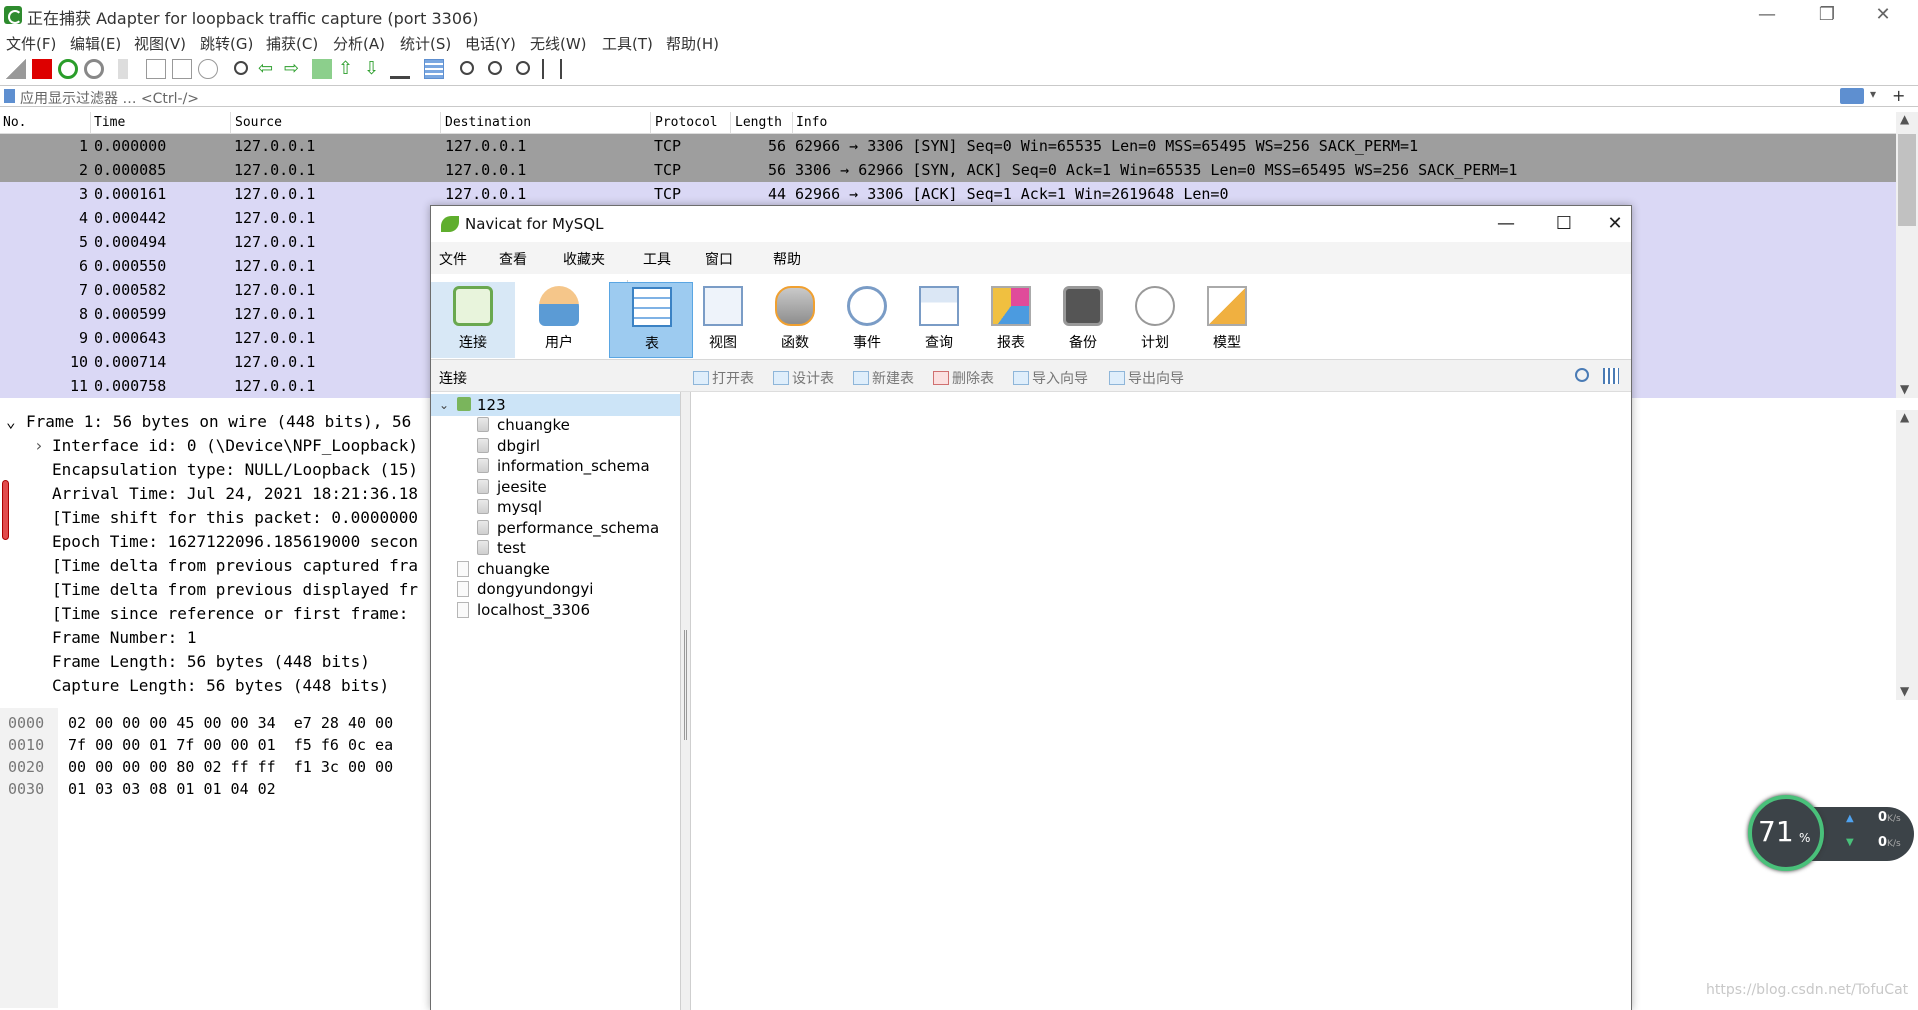 The width and height of the screenshot is (1918, 1010). Describe the element at coordinates (230, 745) in the screenshot. I see `hex-bytes: 7f 00 00 01 7f 00 00 01 f5 f6 0c ea` at that location.